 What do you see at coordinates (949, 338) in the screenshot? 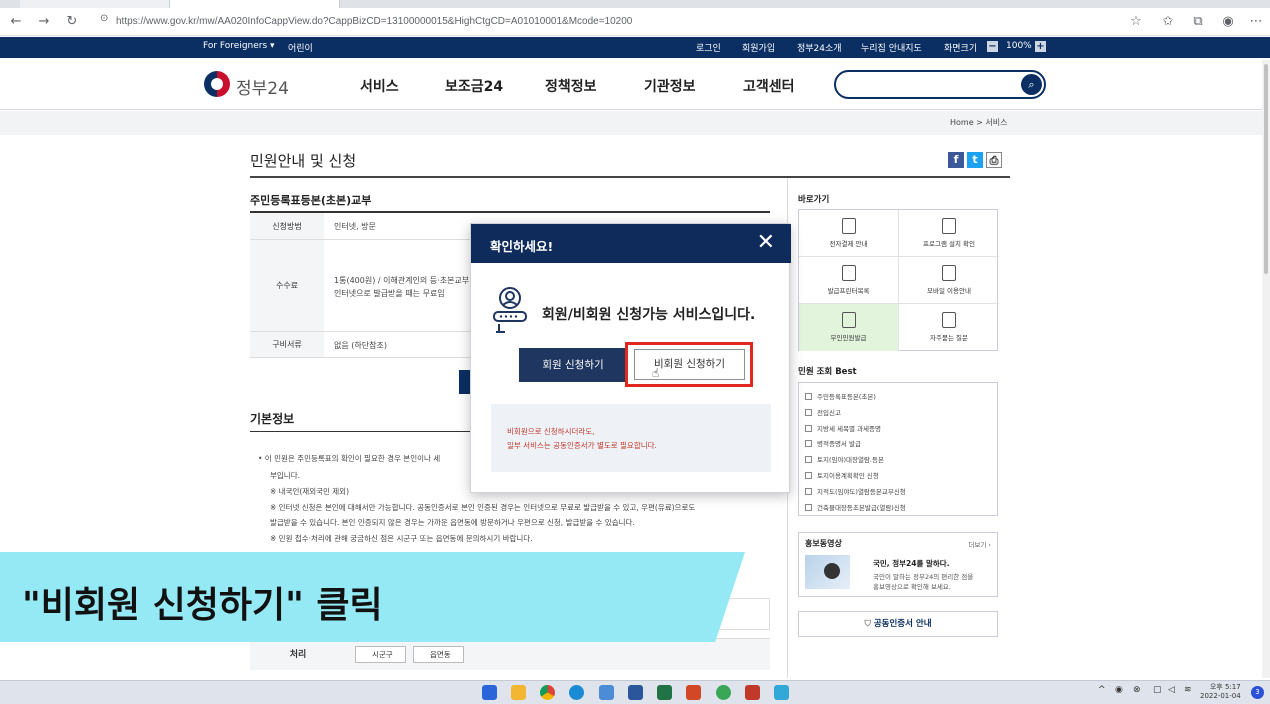
I see `quick-link-label: 자주묻는 질문` at bounding box center [949, 338].